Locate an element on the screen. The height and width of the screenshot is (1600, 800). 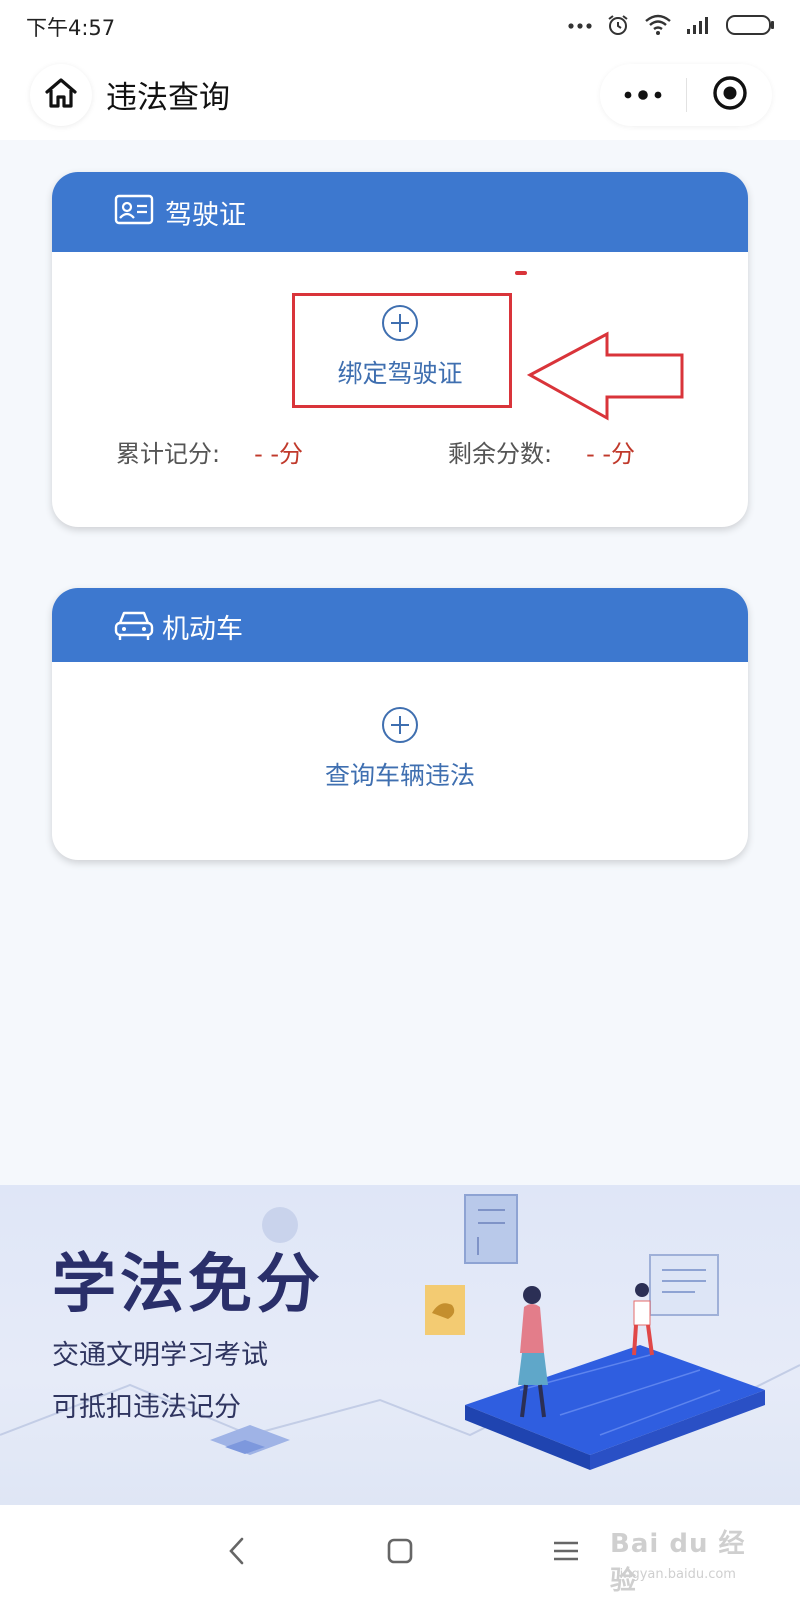
nav-back-button is located at coordinates (237, 1552).